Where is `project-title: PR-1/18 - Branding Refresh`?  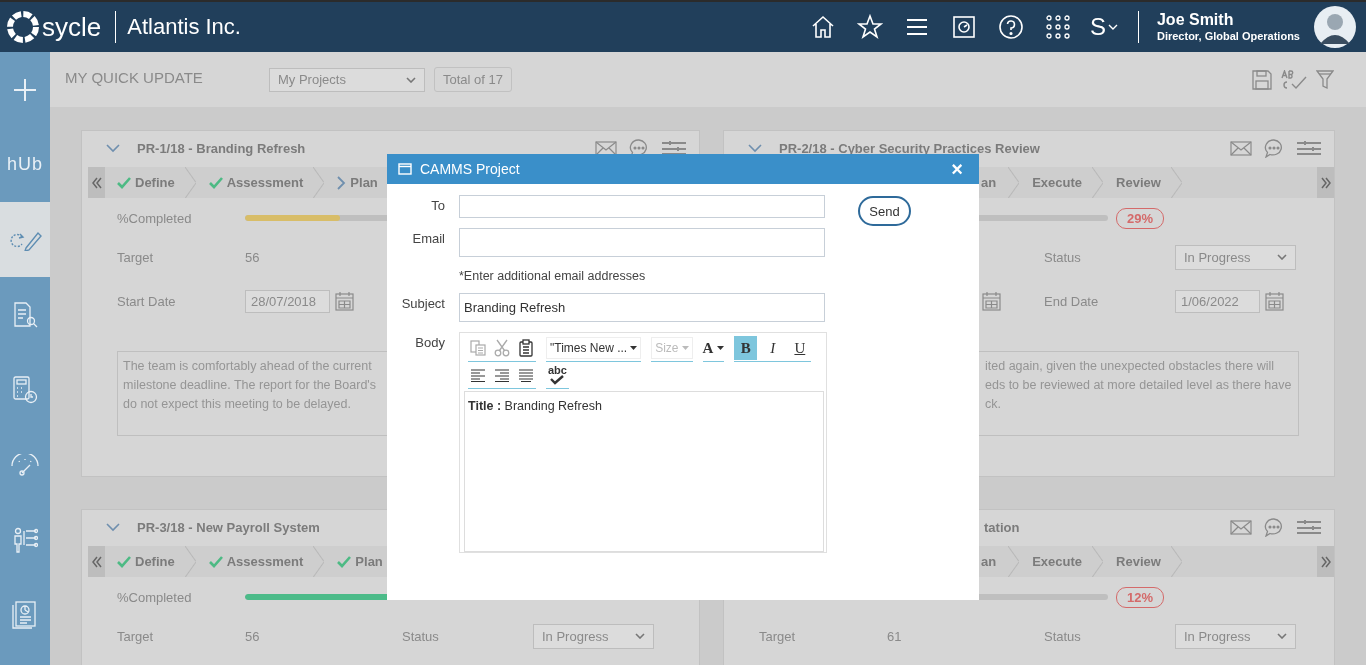 project-title: PR-1/18 - Branding Refresh is located at coordinates (221, 148).